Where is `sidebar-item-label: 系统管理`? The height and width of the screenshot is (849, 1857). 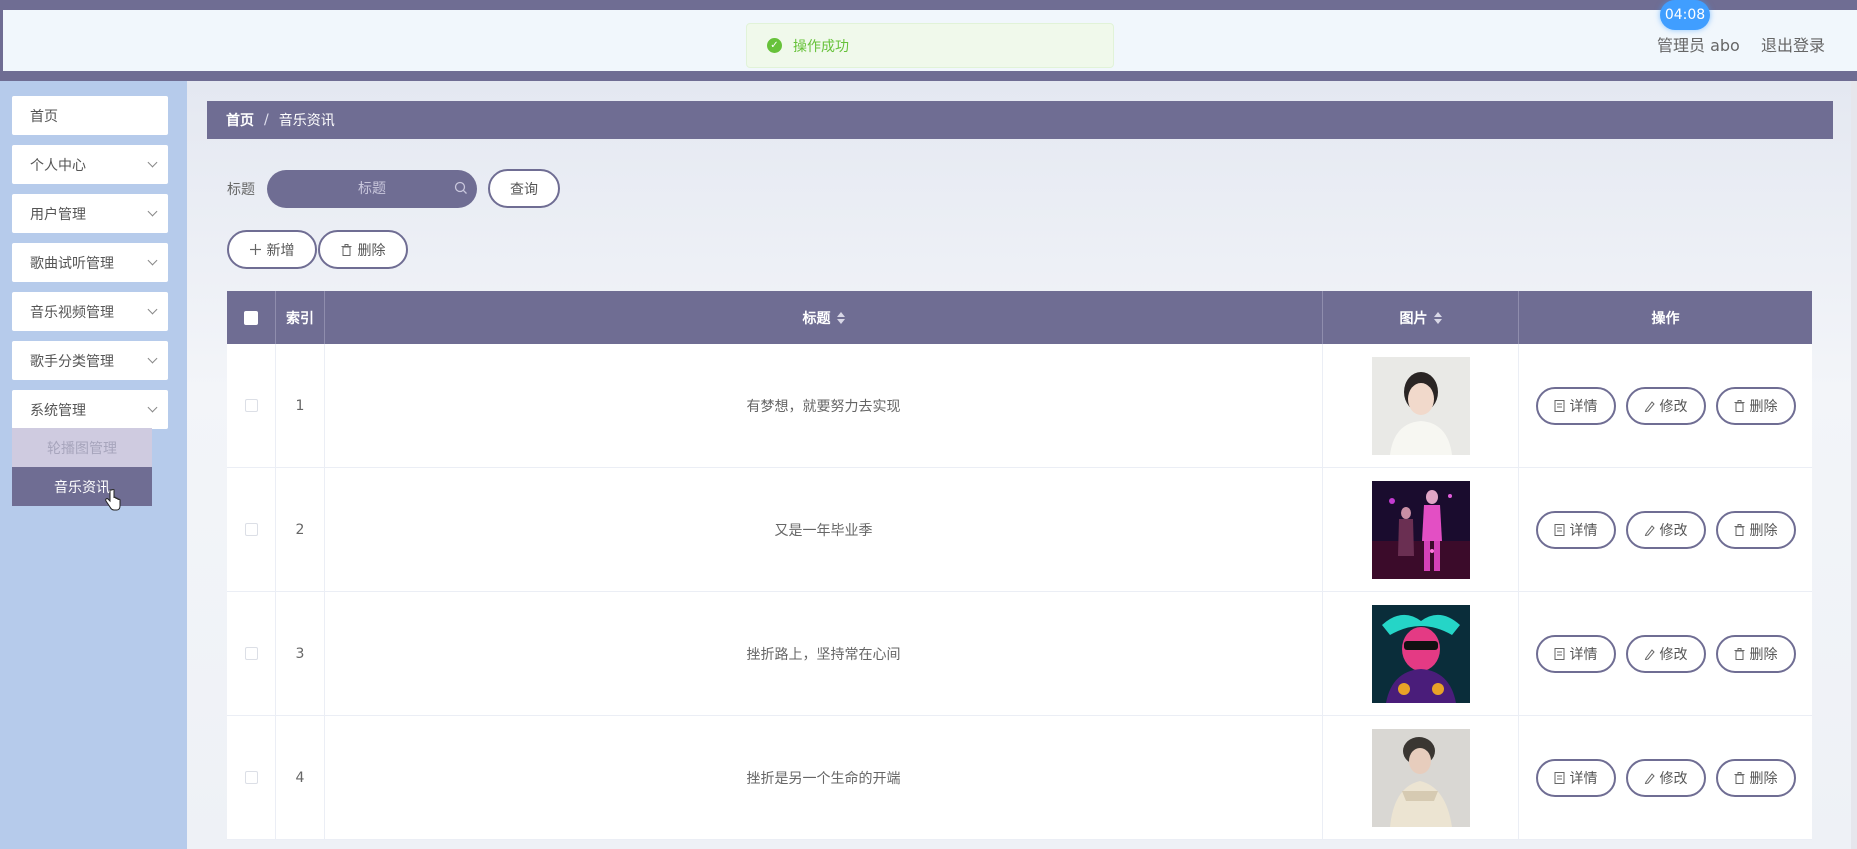 sidebar-item-label: 系统管理 is located at coordinates (58, 410).